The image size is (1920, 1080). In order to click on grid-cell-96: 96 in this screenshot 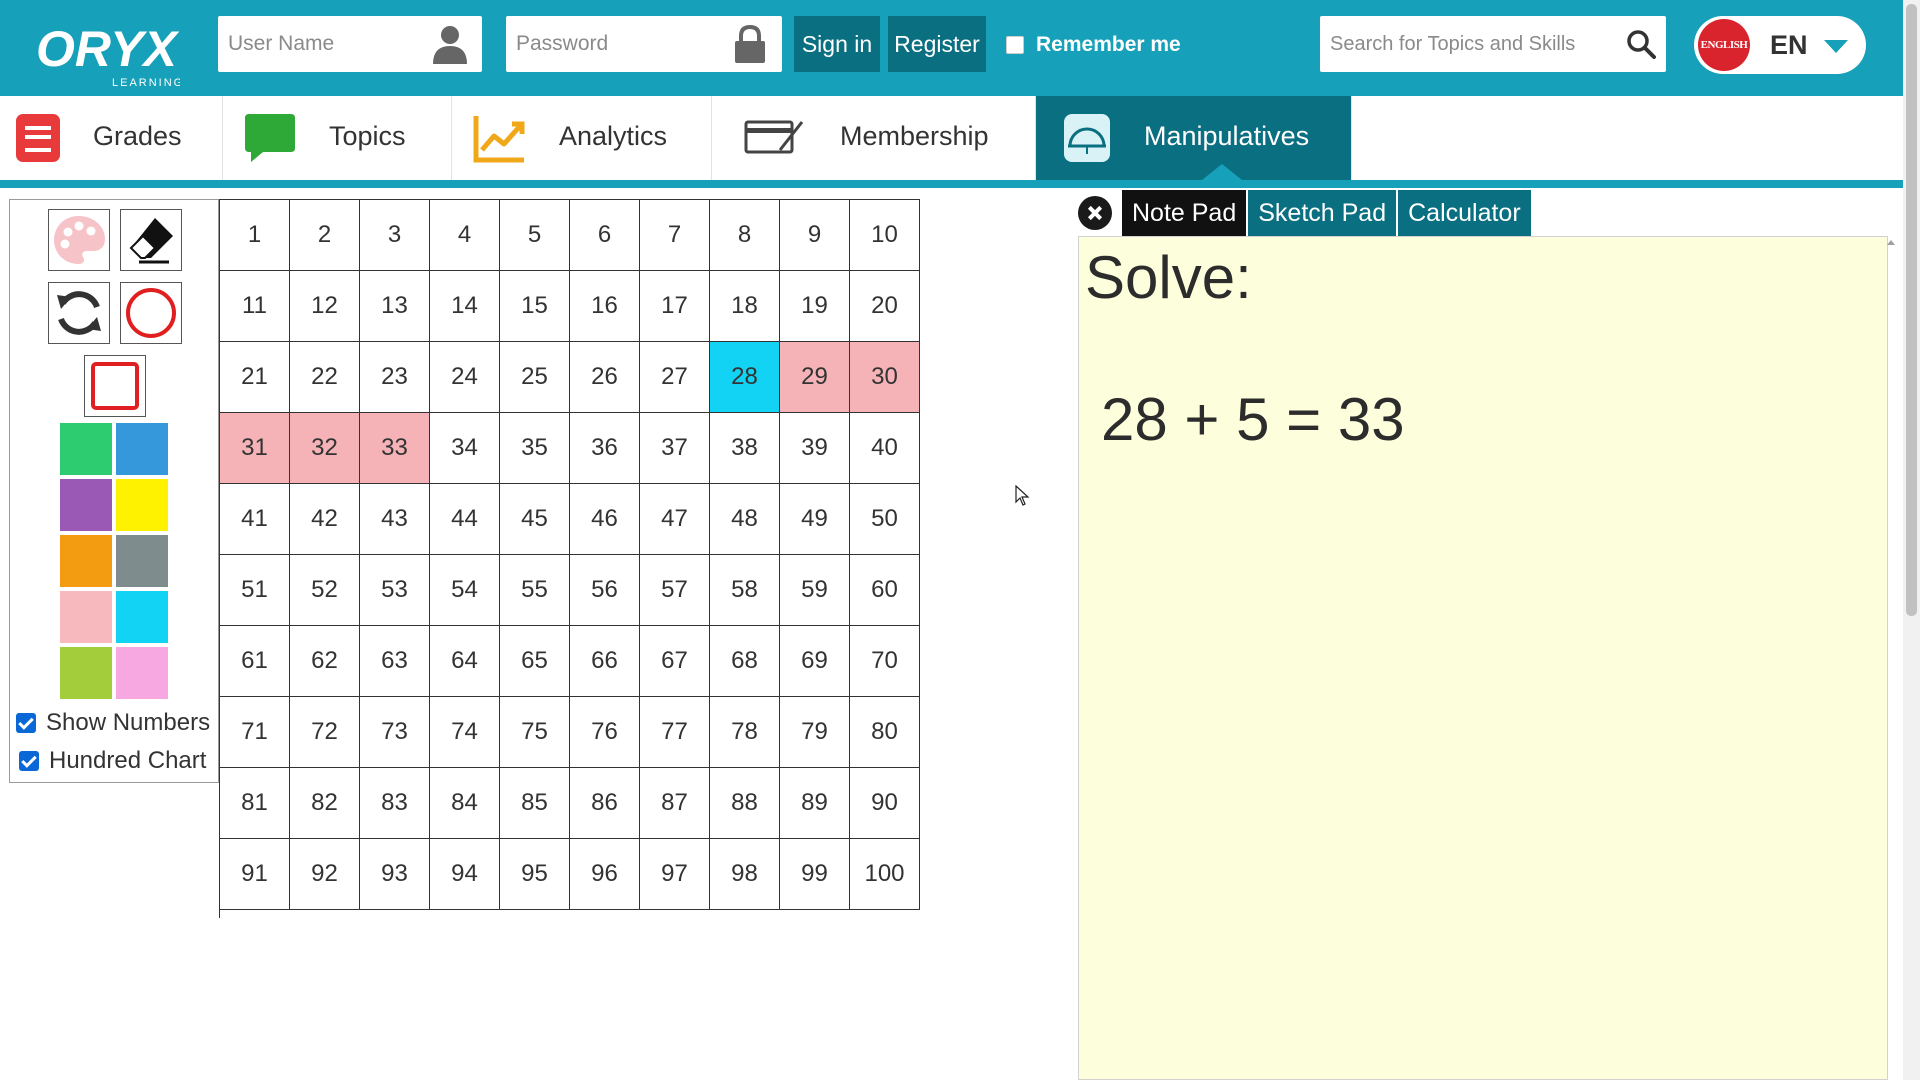, I will do `click(605, 874)`.